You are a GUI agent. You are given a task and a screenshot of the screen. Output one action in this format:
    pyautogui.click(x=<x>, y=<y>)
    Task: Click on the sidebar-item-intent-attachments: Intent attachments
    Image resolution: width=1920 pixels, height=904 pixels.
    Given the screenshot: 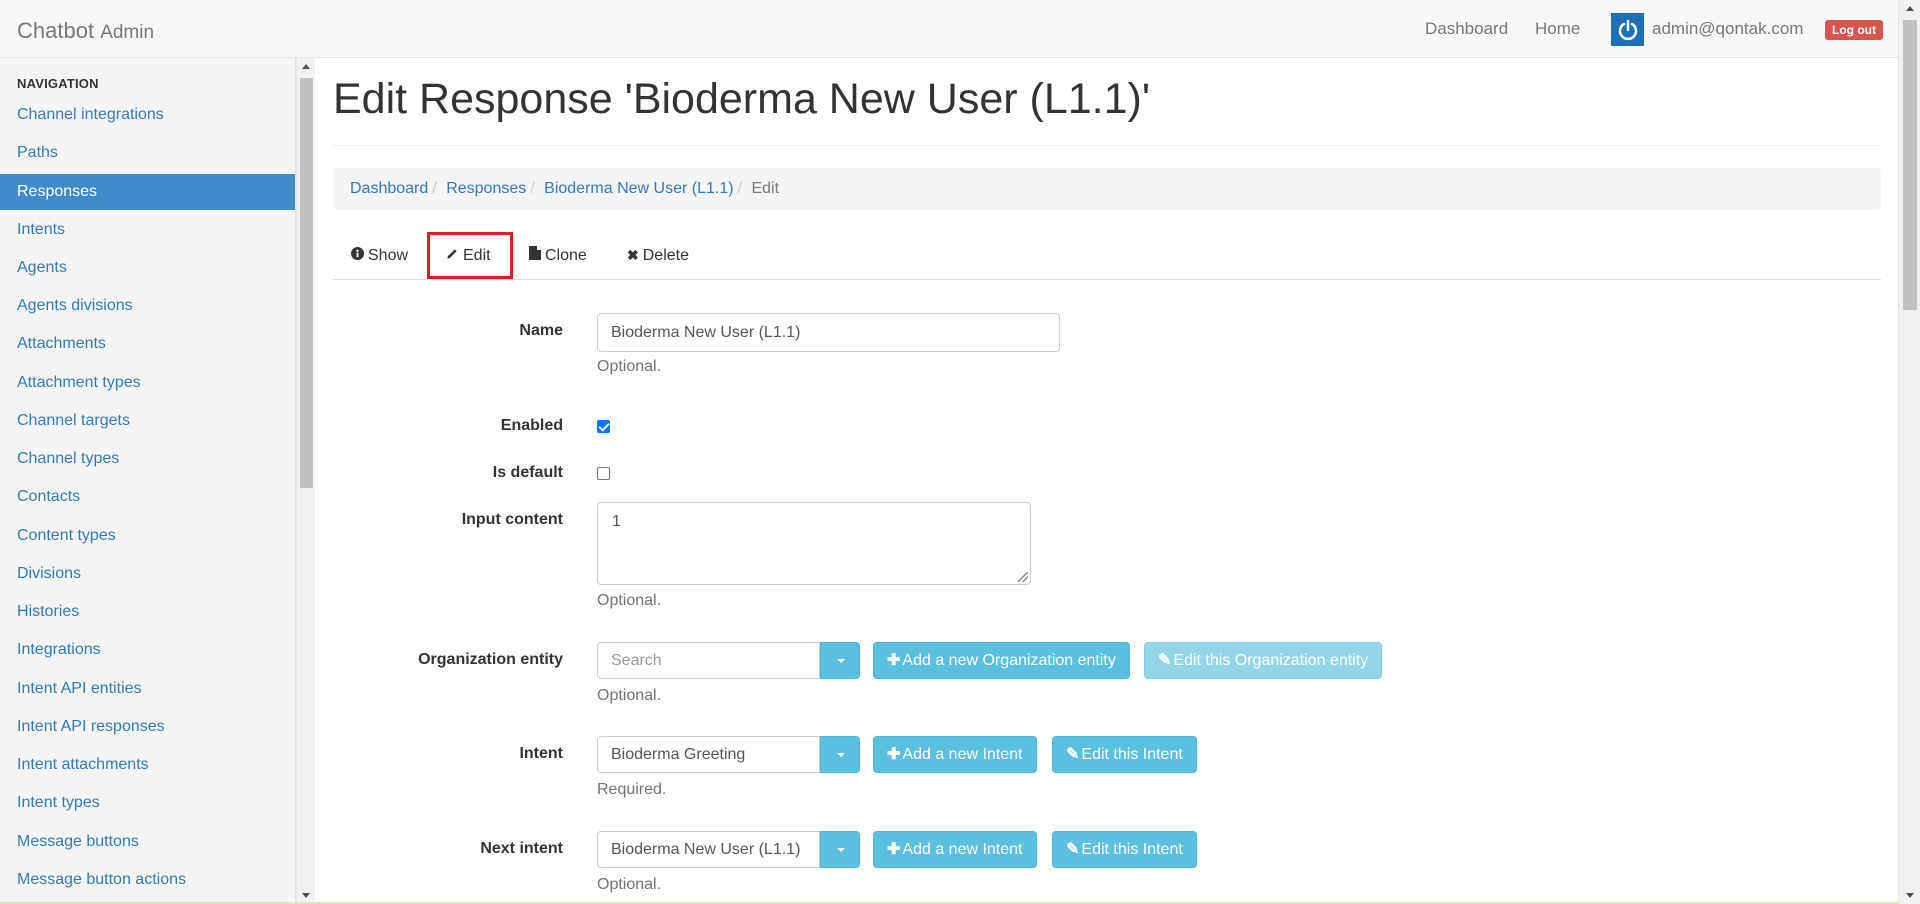 What is the action you would take?
    pyautogui.click(x=147, y=765)
    